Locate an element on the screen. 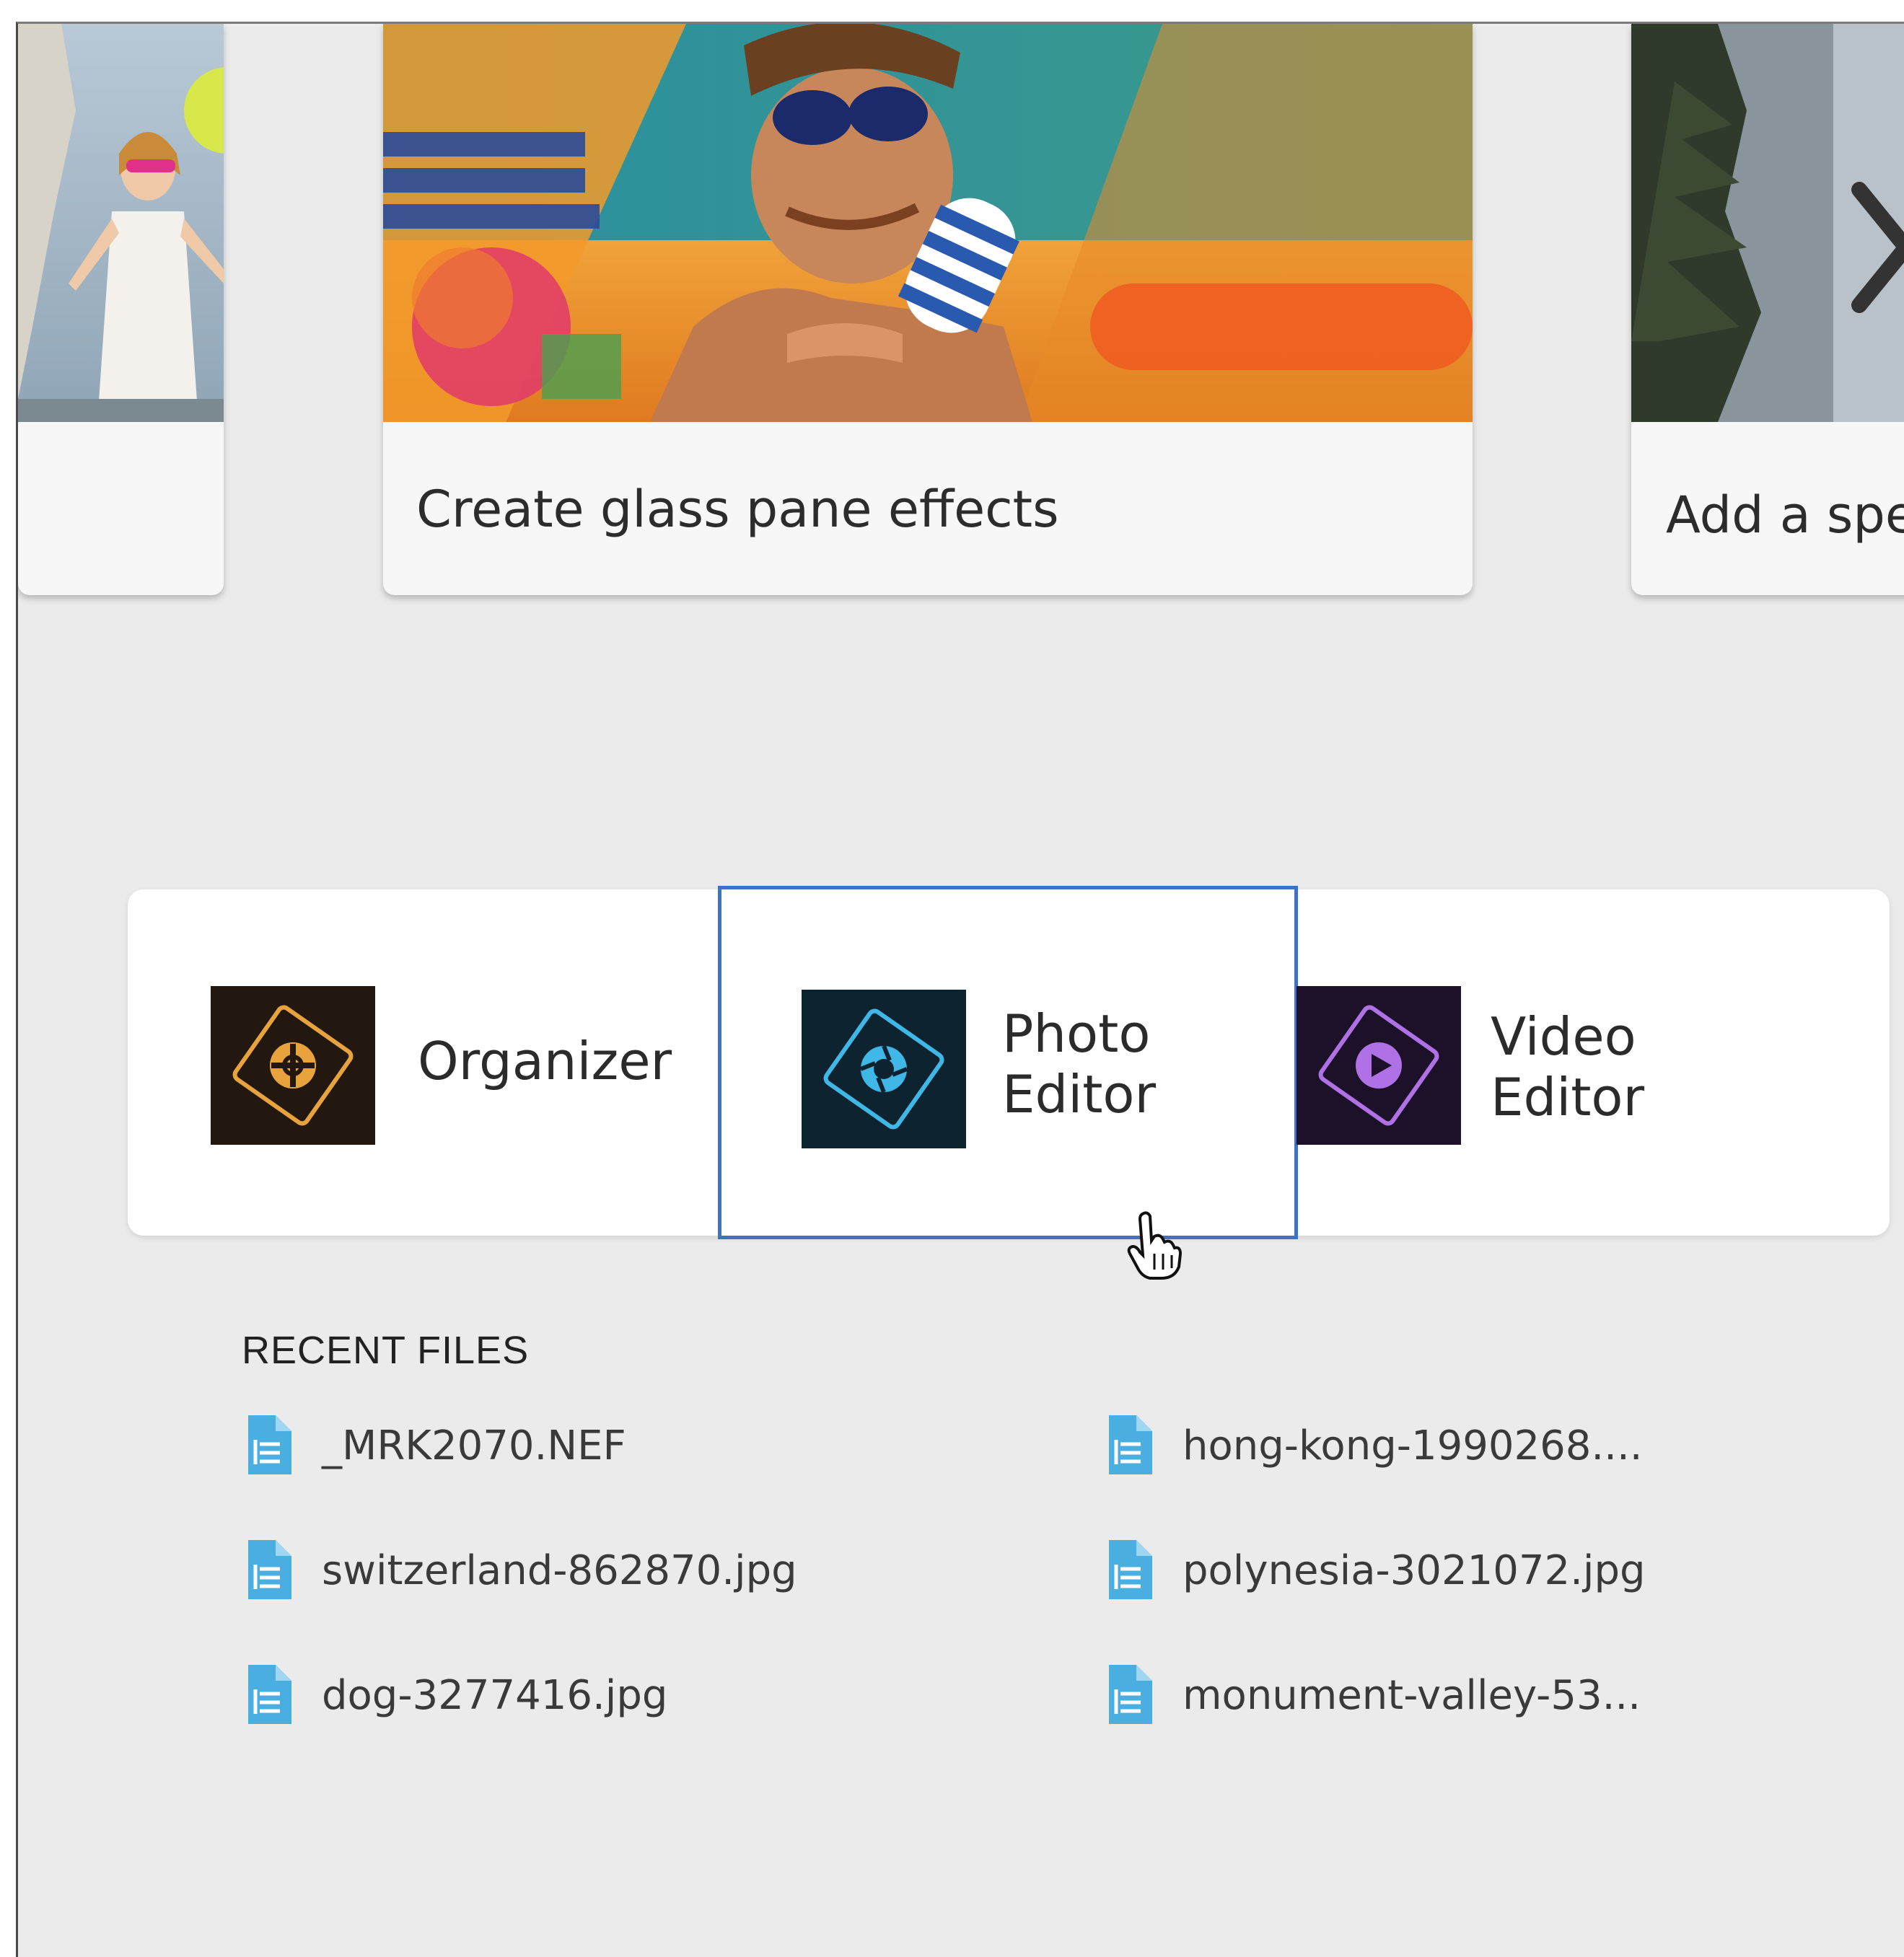  photo-editor-label: Photo Editor is located at coordinates (1079, 1064).